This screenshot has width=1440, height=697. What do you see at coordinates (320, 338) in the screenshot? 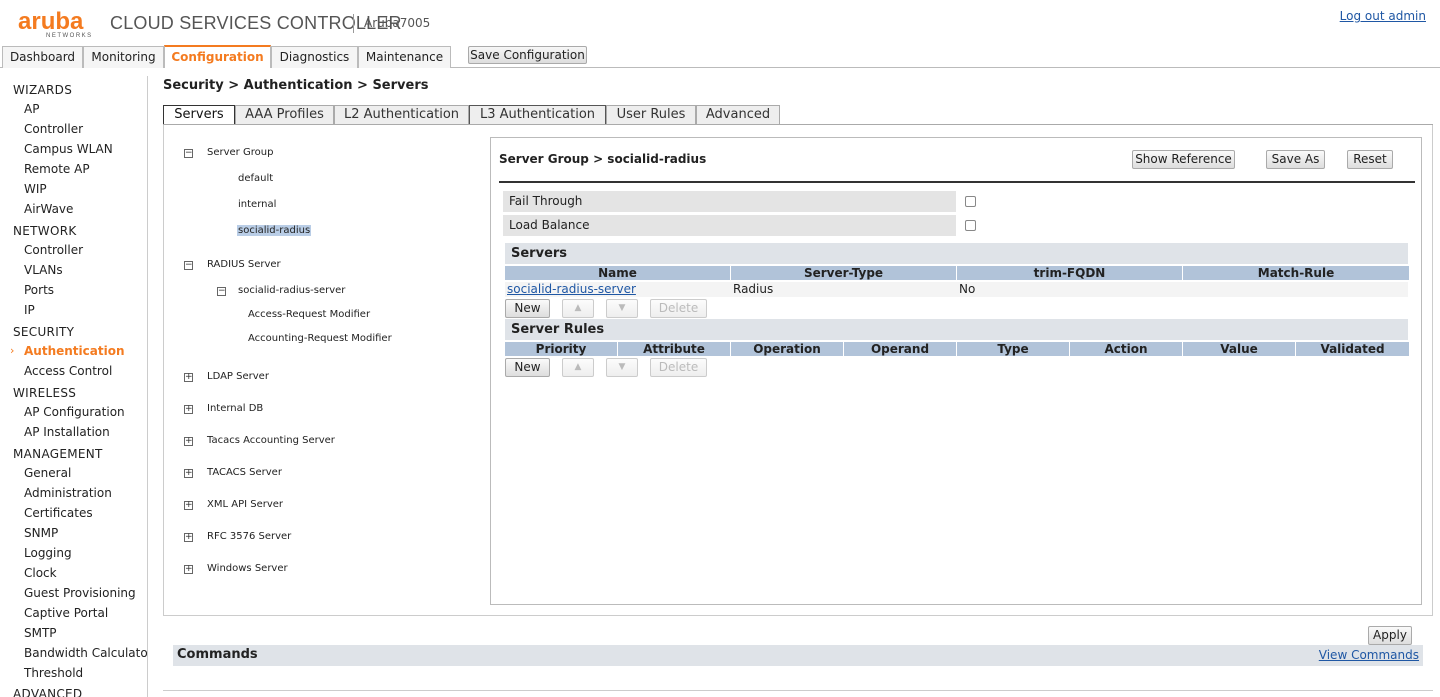
I see `tree-node-accounting-request-modifier: Accounting-Request Modifier` at bounding box center [320, 338].